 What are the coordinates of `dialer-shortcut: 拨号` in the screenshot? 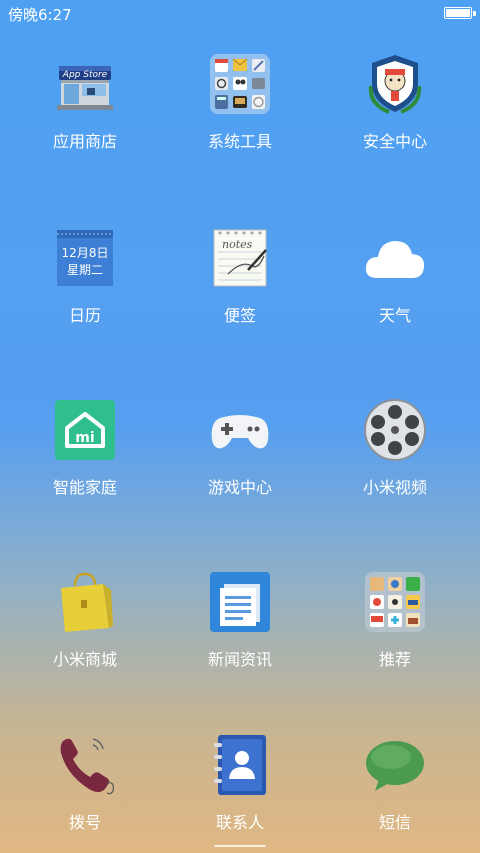 It's located at (85, 783).